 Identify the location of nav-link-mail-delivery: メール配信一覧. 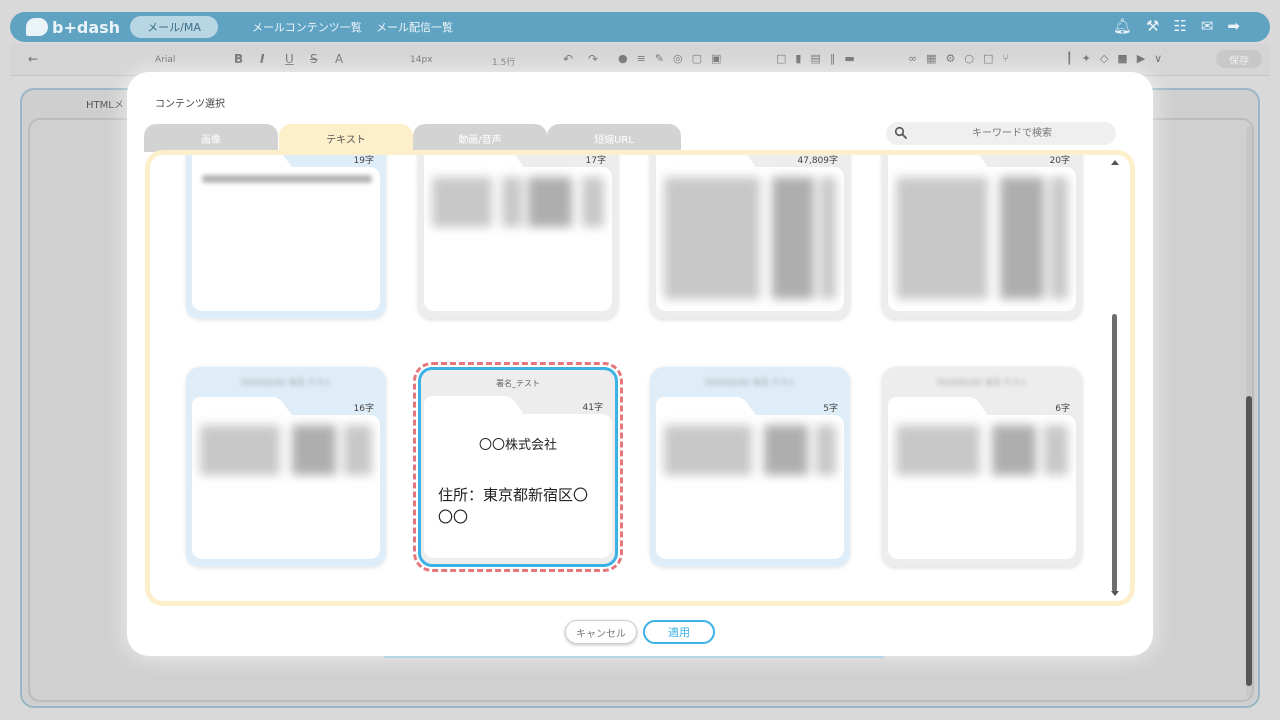
(414, 27).